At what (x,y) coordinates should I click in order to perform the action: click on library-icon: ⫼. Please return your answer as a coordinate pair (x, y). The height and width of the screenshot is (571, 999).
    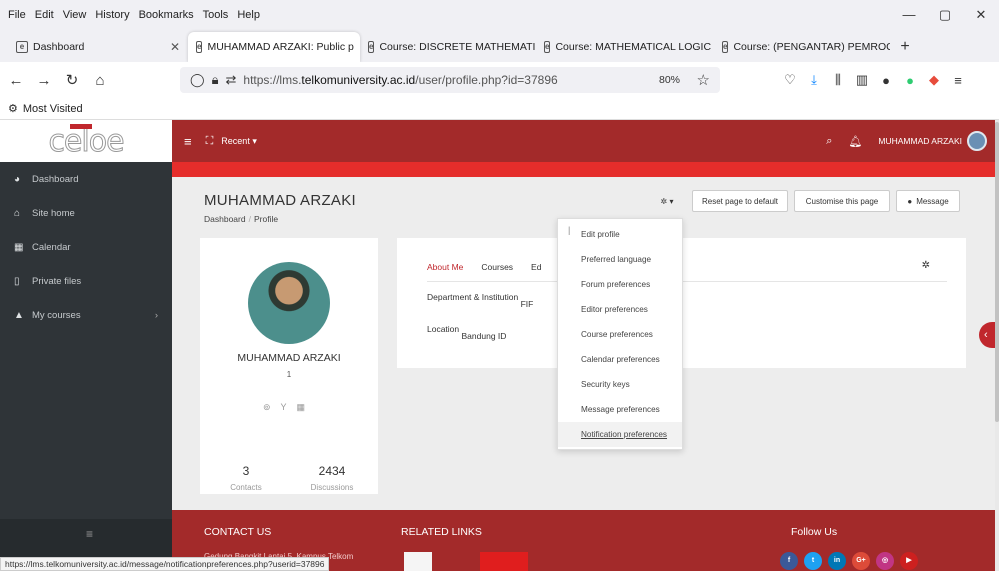
    Looking at the image, I should click on (838, 80).